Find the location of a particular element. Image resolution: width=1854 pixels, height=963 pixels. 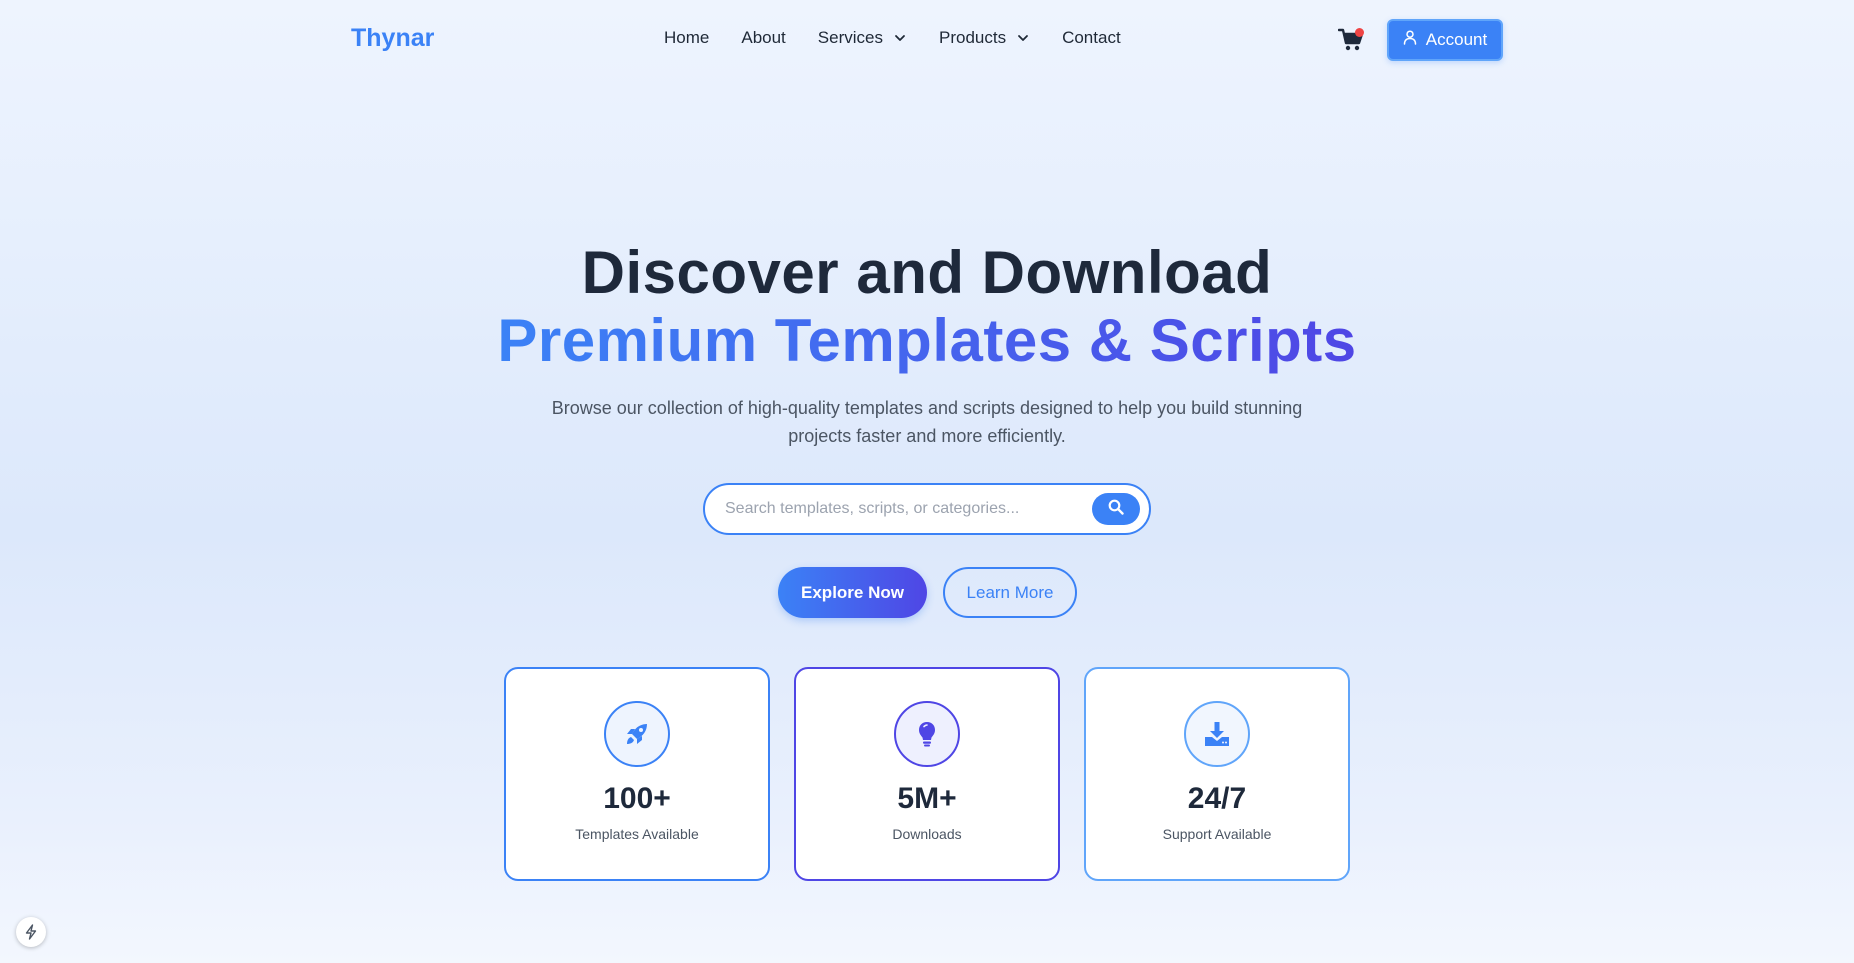

search-bar is located at coordinates (927, 509).